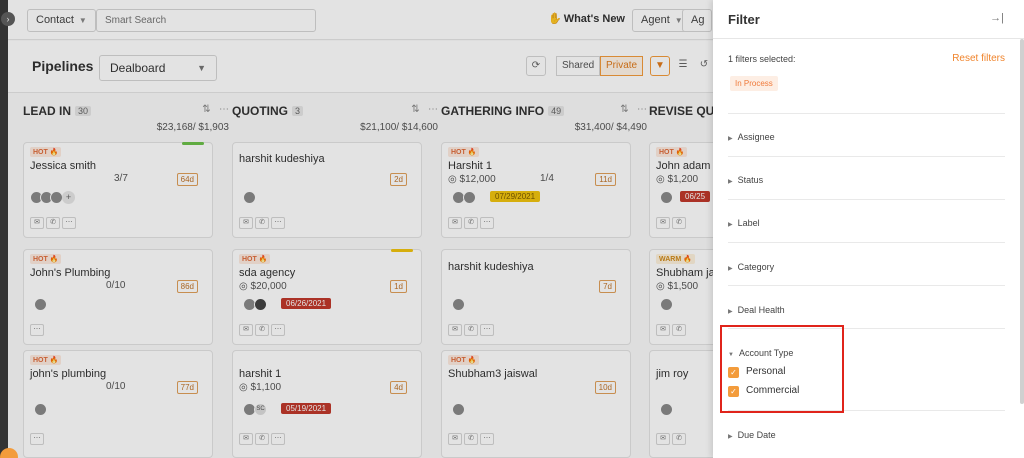  Describe the element at coordinates (866, 434) in the screenshot. I see `filter-section-due-date: ▶ Due Date` at that location.